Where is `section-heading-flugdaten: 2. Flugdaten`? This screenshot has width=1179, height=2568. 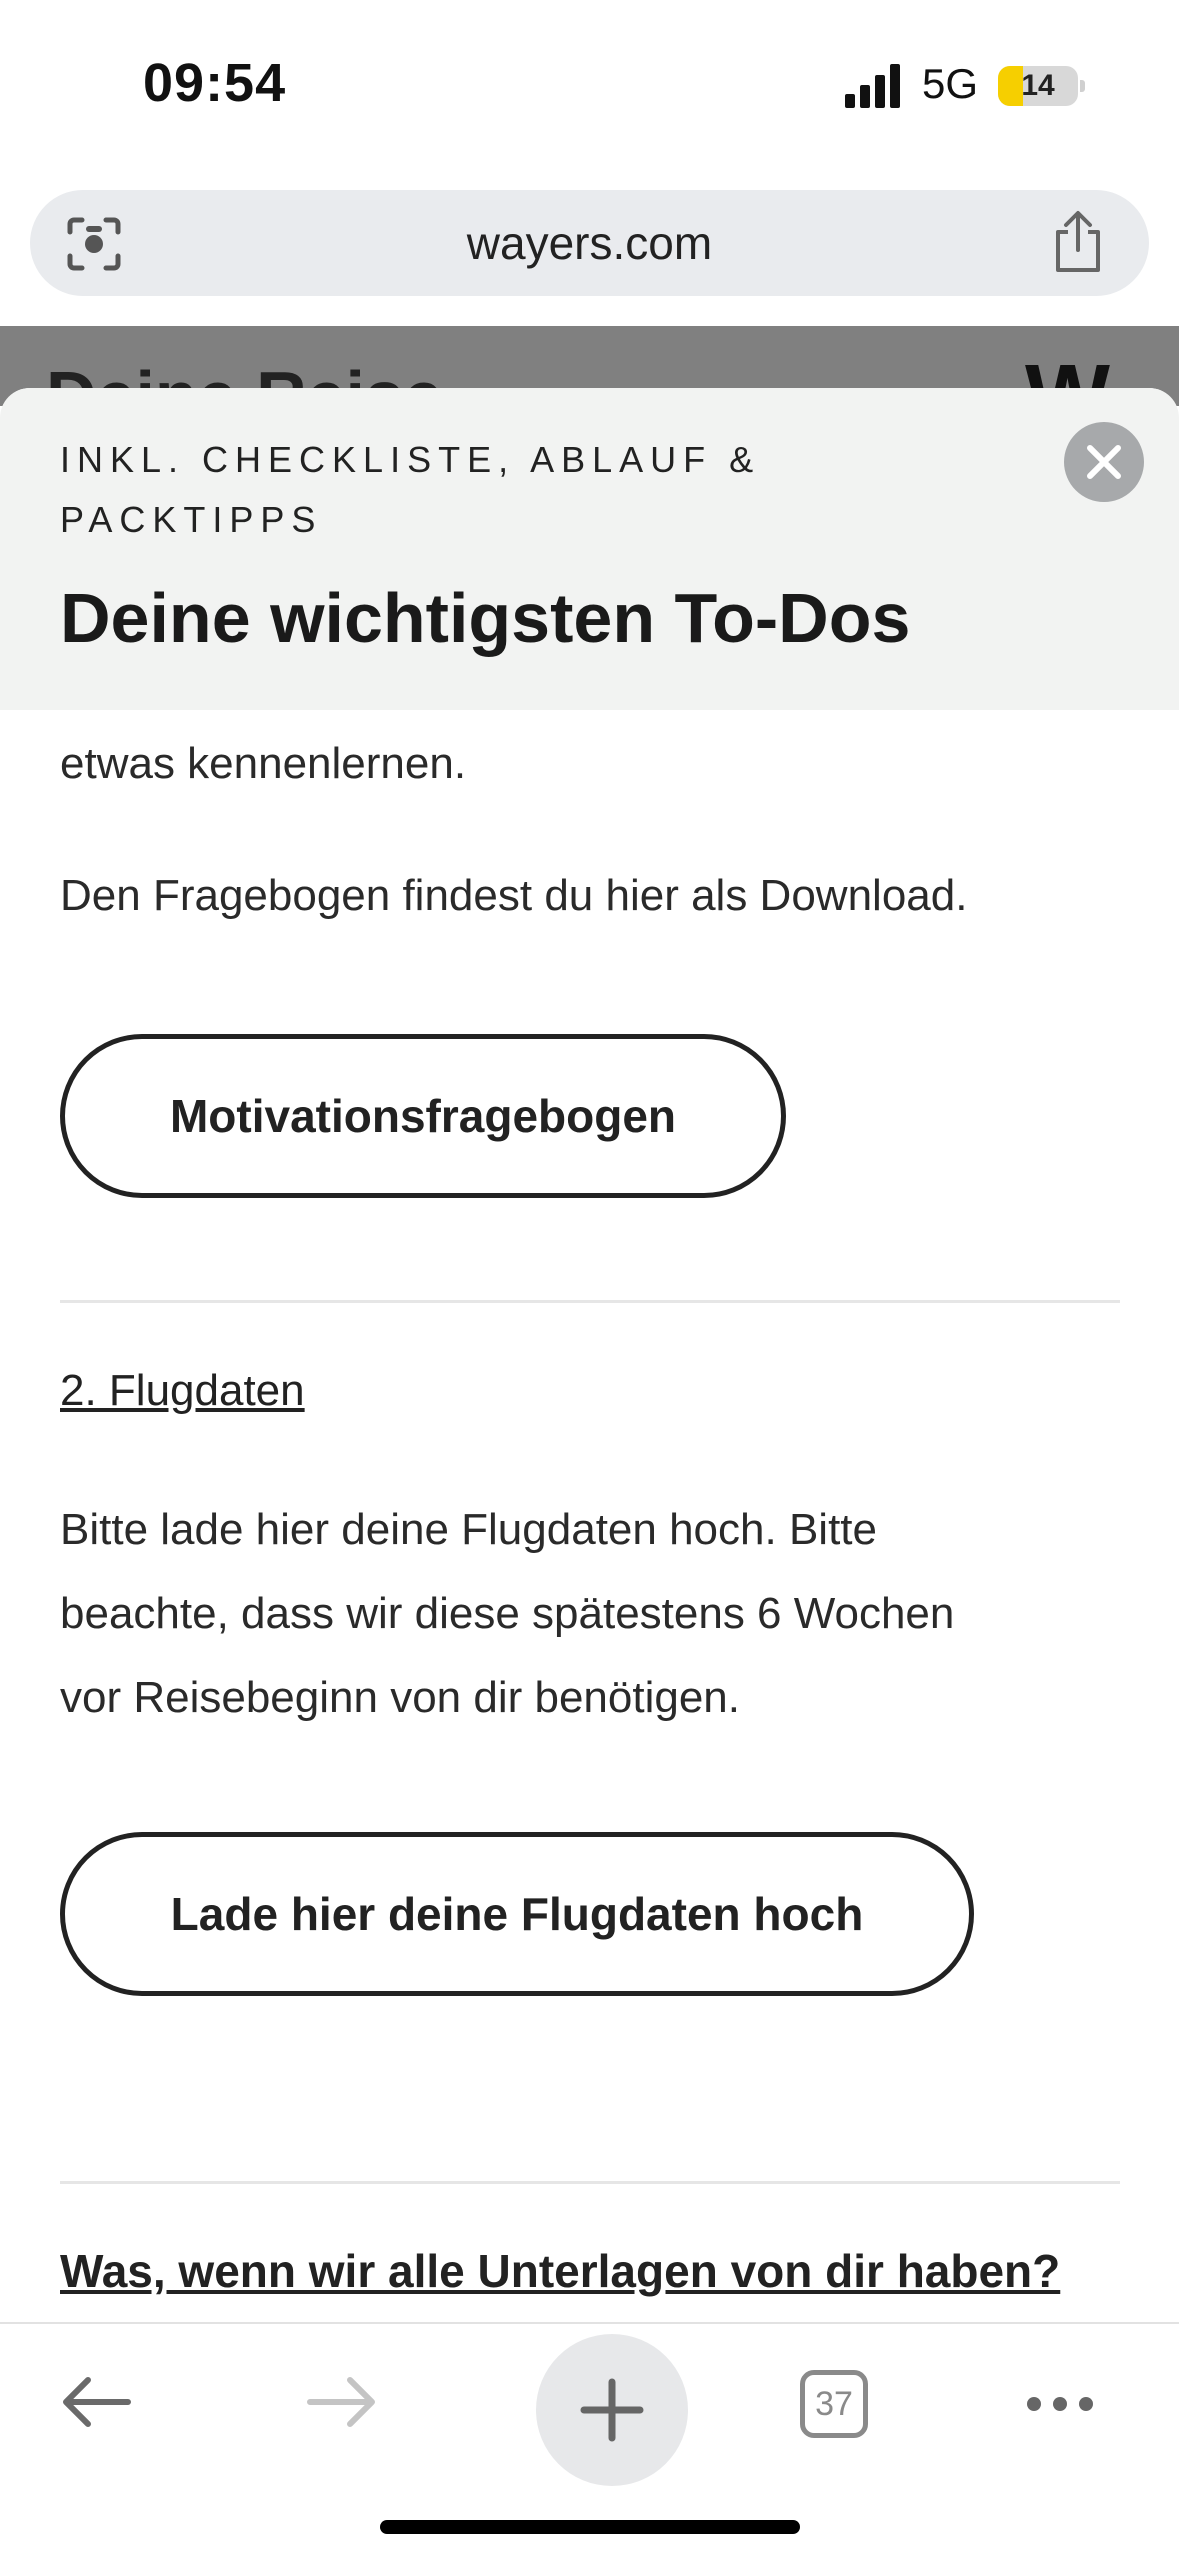 section-heading-flugdaten: 2. Flugdaten is located at coordinates (182, 1391).